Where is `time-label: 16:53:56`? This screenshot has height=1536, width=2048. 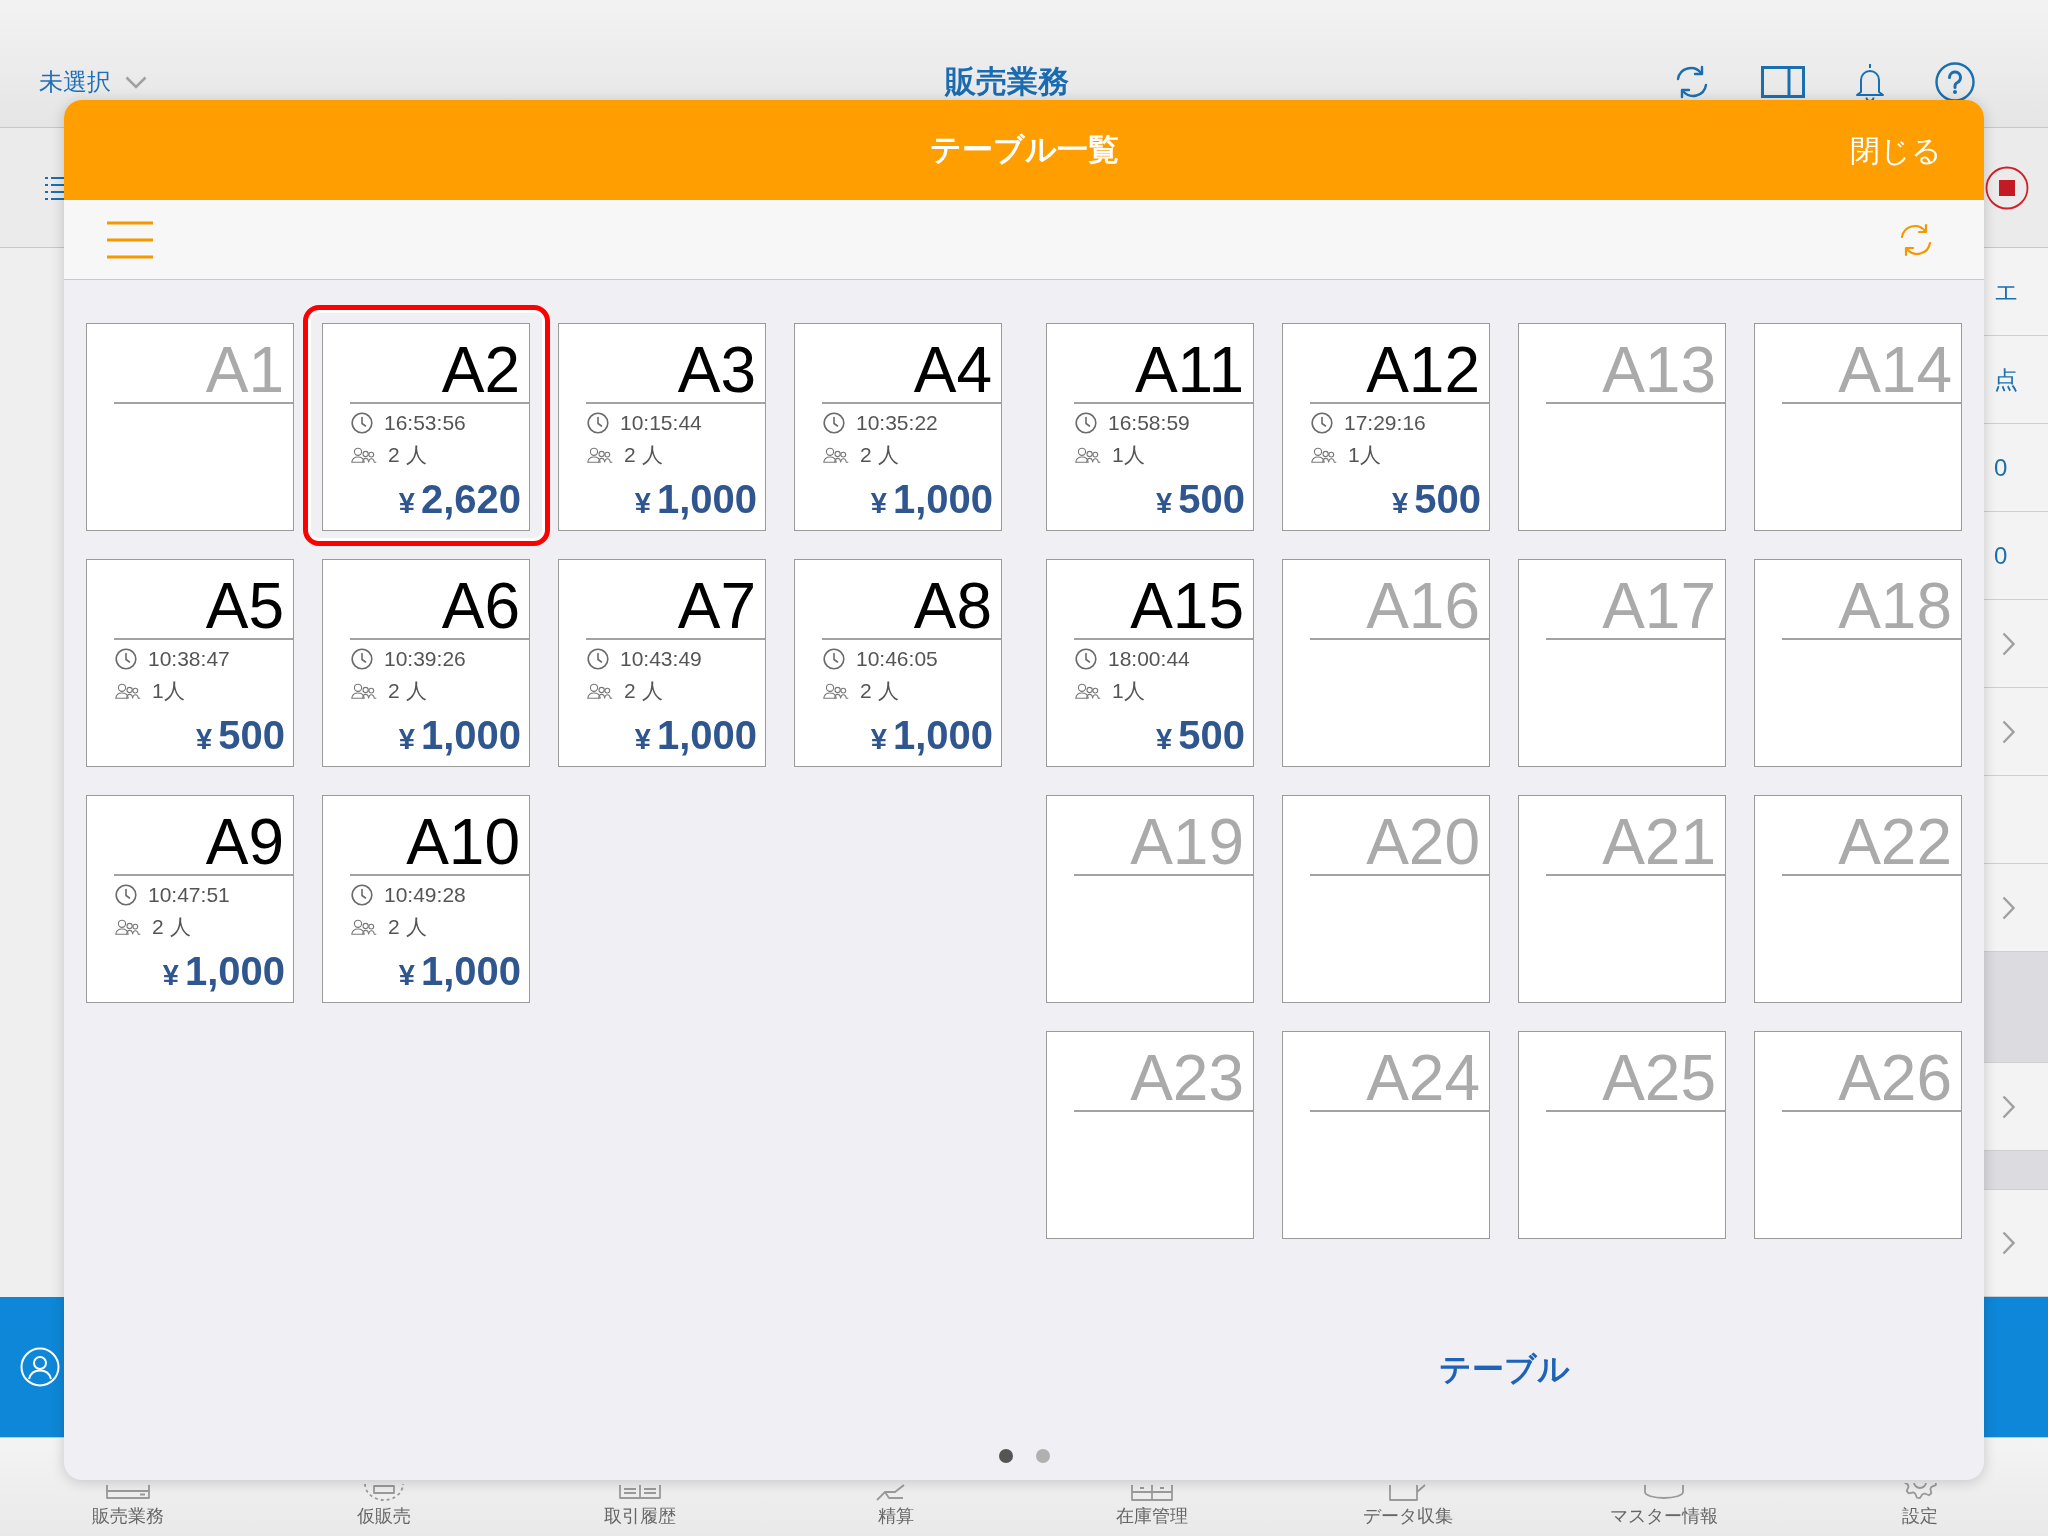
time-label: 16:53:56 is located at coordinates (425, 423).